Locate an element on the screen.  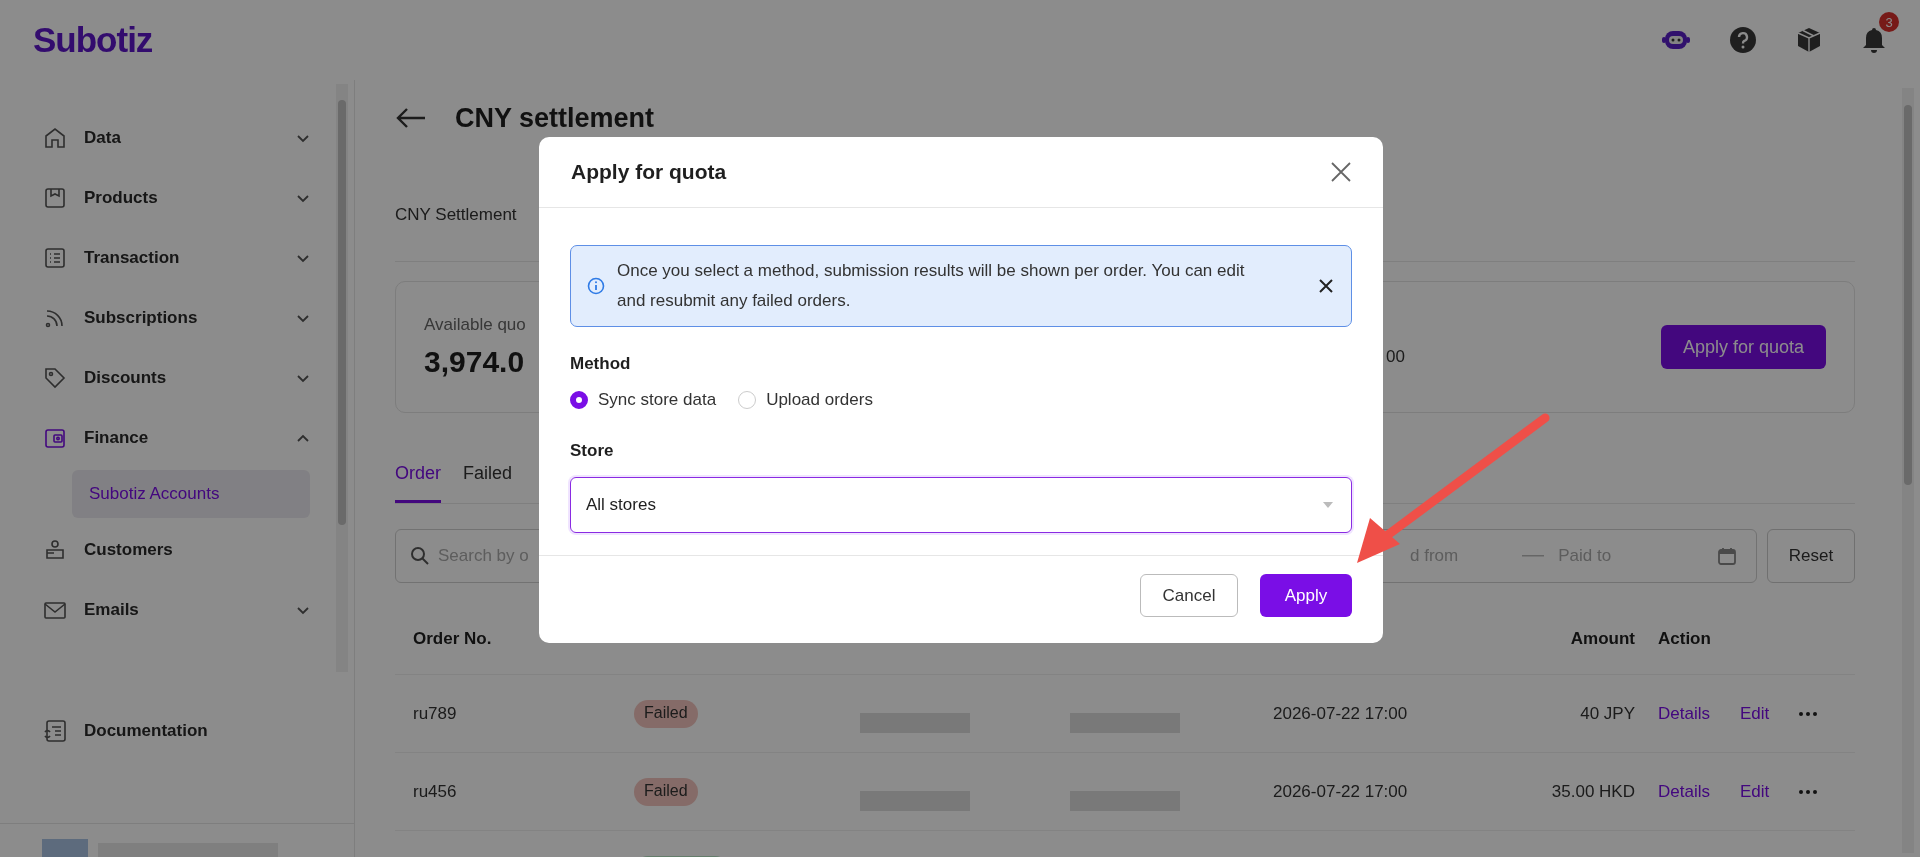
quota-label: Available quo is located at coordinates (475, 325).